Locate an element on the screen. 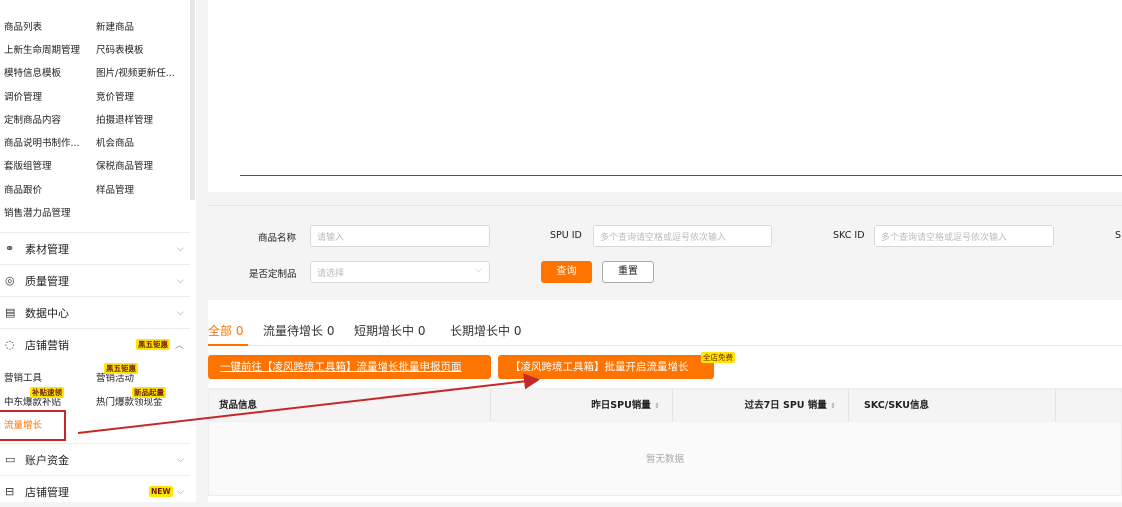 This screenshot has width=1122, height=507. shield-check-icon: ◎ is located at coordinates (10, 280).